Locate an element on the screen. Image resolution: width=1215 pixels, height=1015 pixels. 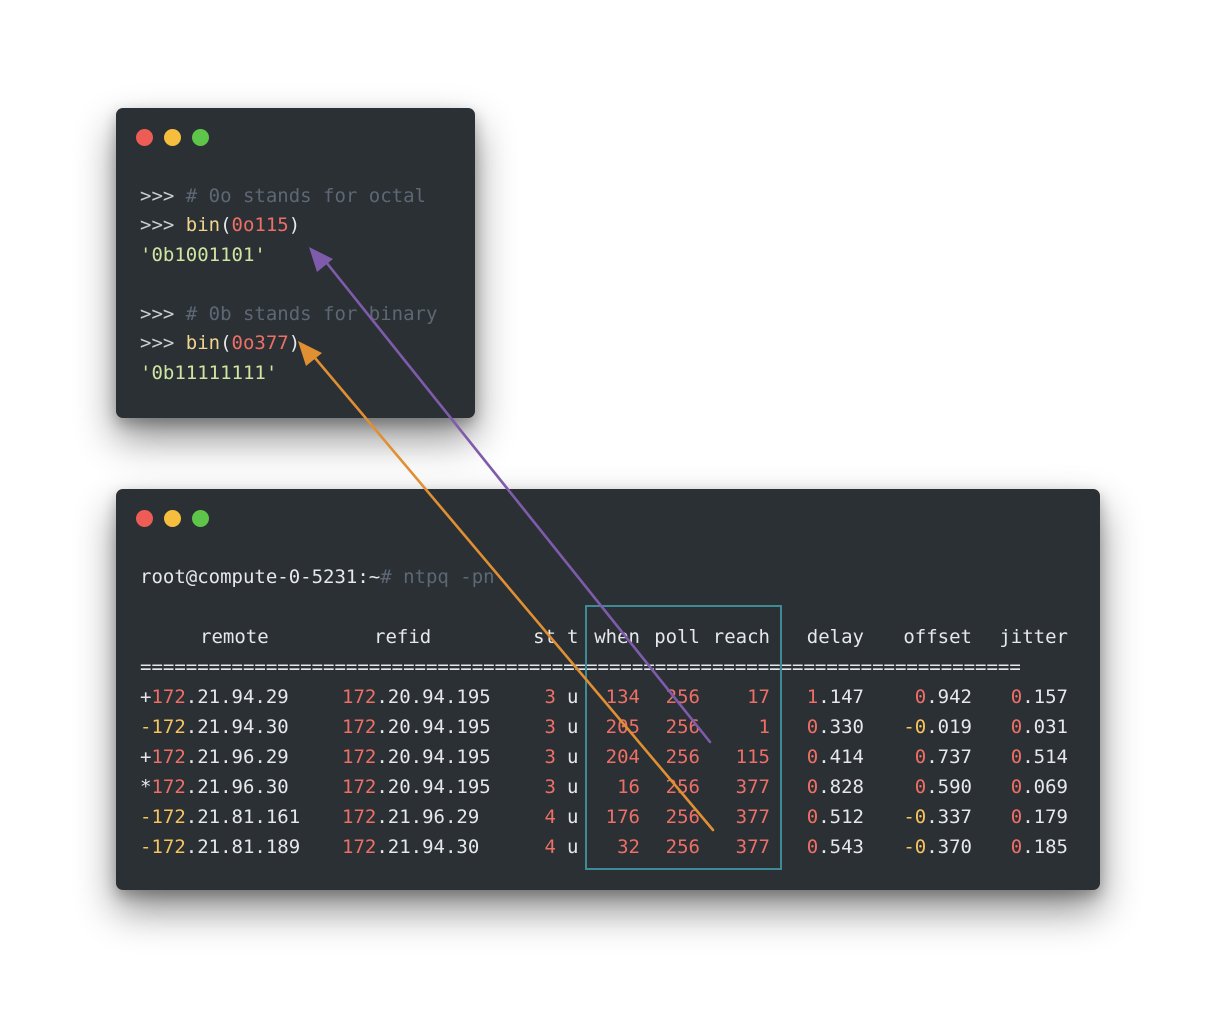
jitter-frac: .514 is located at coordinates (1045, 757).